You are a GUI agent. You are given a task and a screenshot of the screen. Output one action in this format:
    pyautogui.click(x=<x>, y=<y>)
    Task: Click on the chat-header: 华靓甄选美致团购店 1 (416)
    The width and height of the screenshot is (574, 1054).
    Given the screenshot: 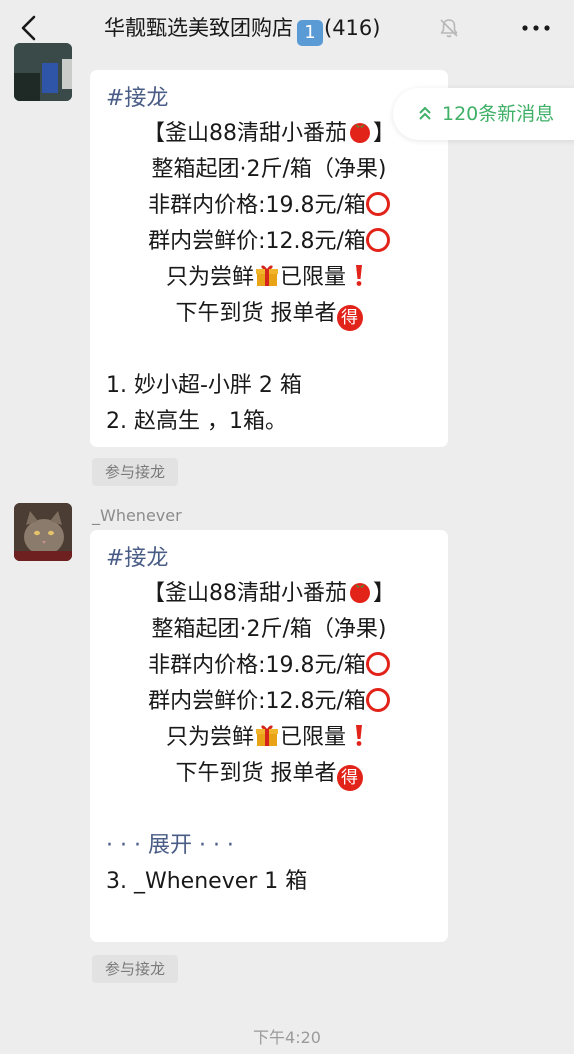 What is the action you would take?
    pyautogui.click(x=287, y=28)
    